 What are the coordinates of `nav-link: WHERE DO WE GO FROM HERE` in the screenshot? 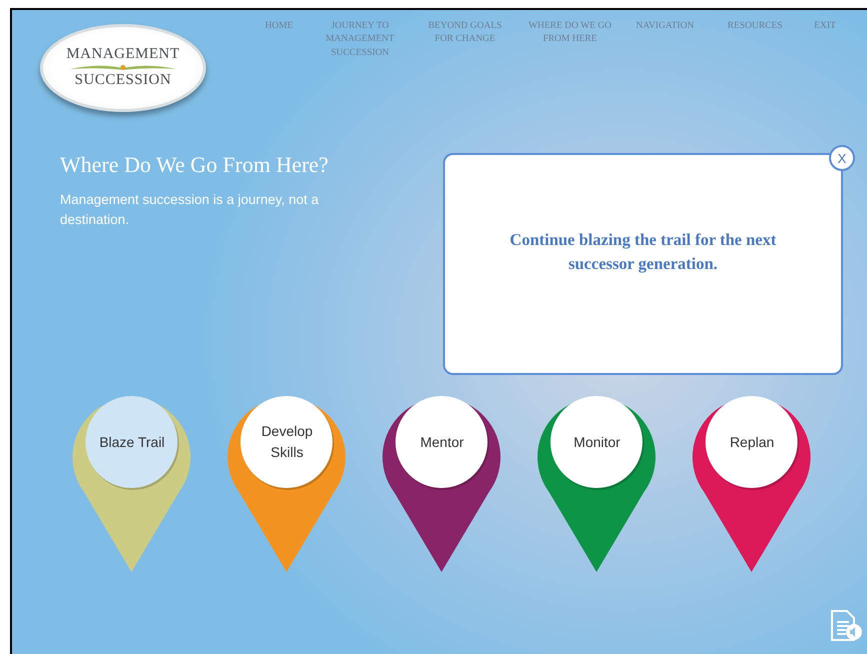 It's located at (570, 33).